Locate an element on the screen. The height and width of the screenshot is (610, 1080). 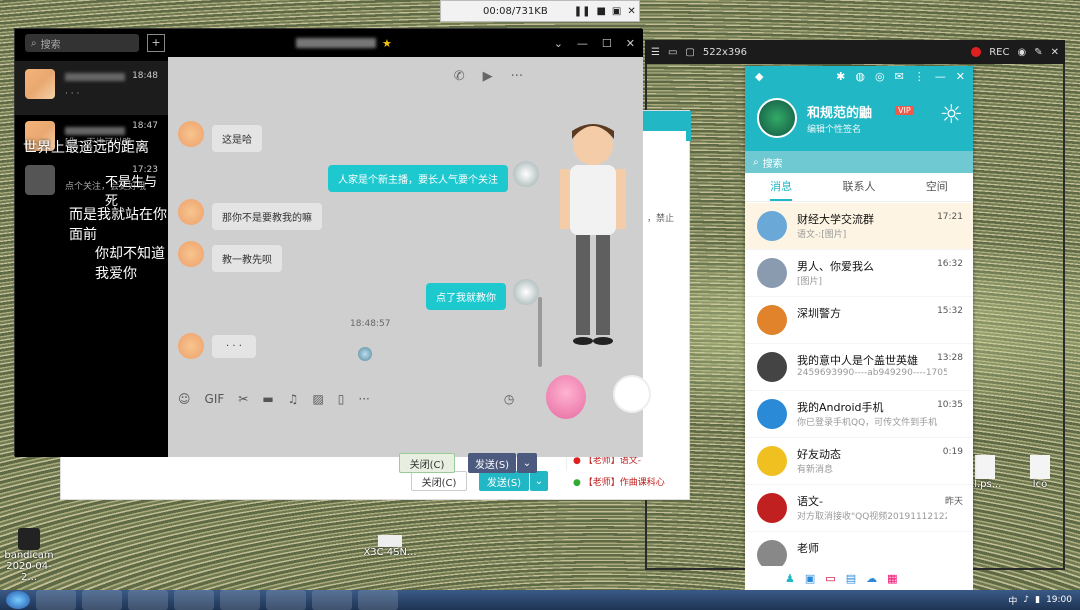
conversation-item: 我的Android手机 你已登录手机QQ，可传文件到手机 10:35 is located at coordinates (859, 414).